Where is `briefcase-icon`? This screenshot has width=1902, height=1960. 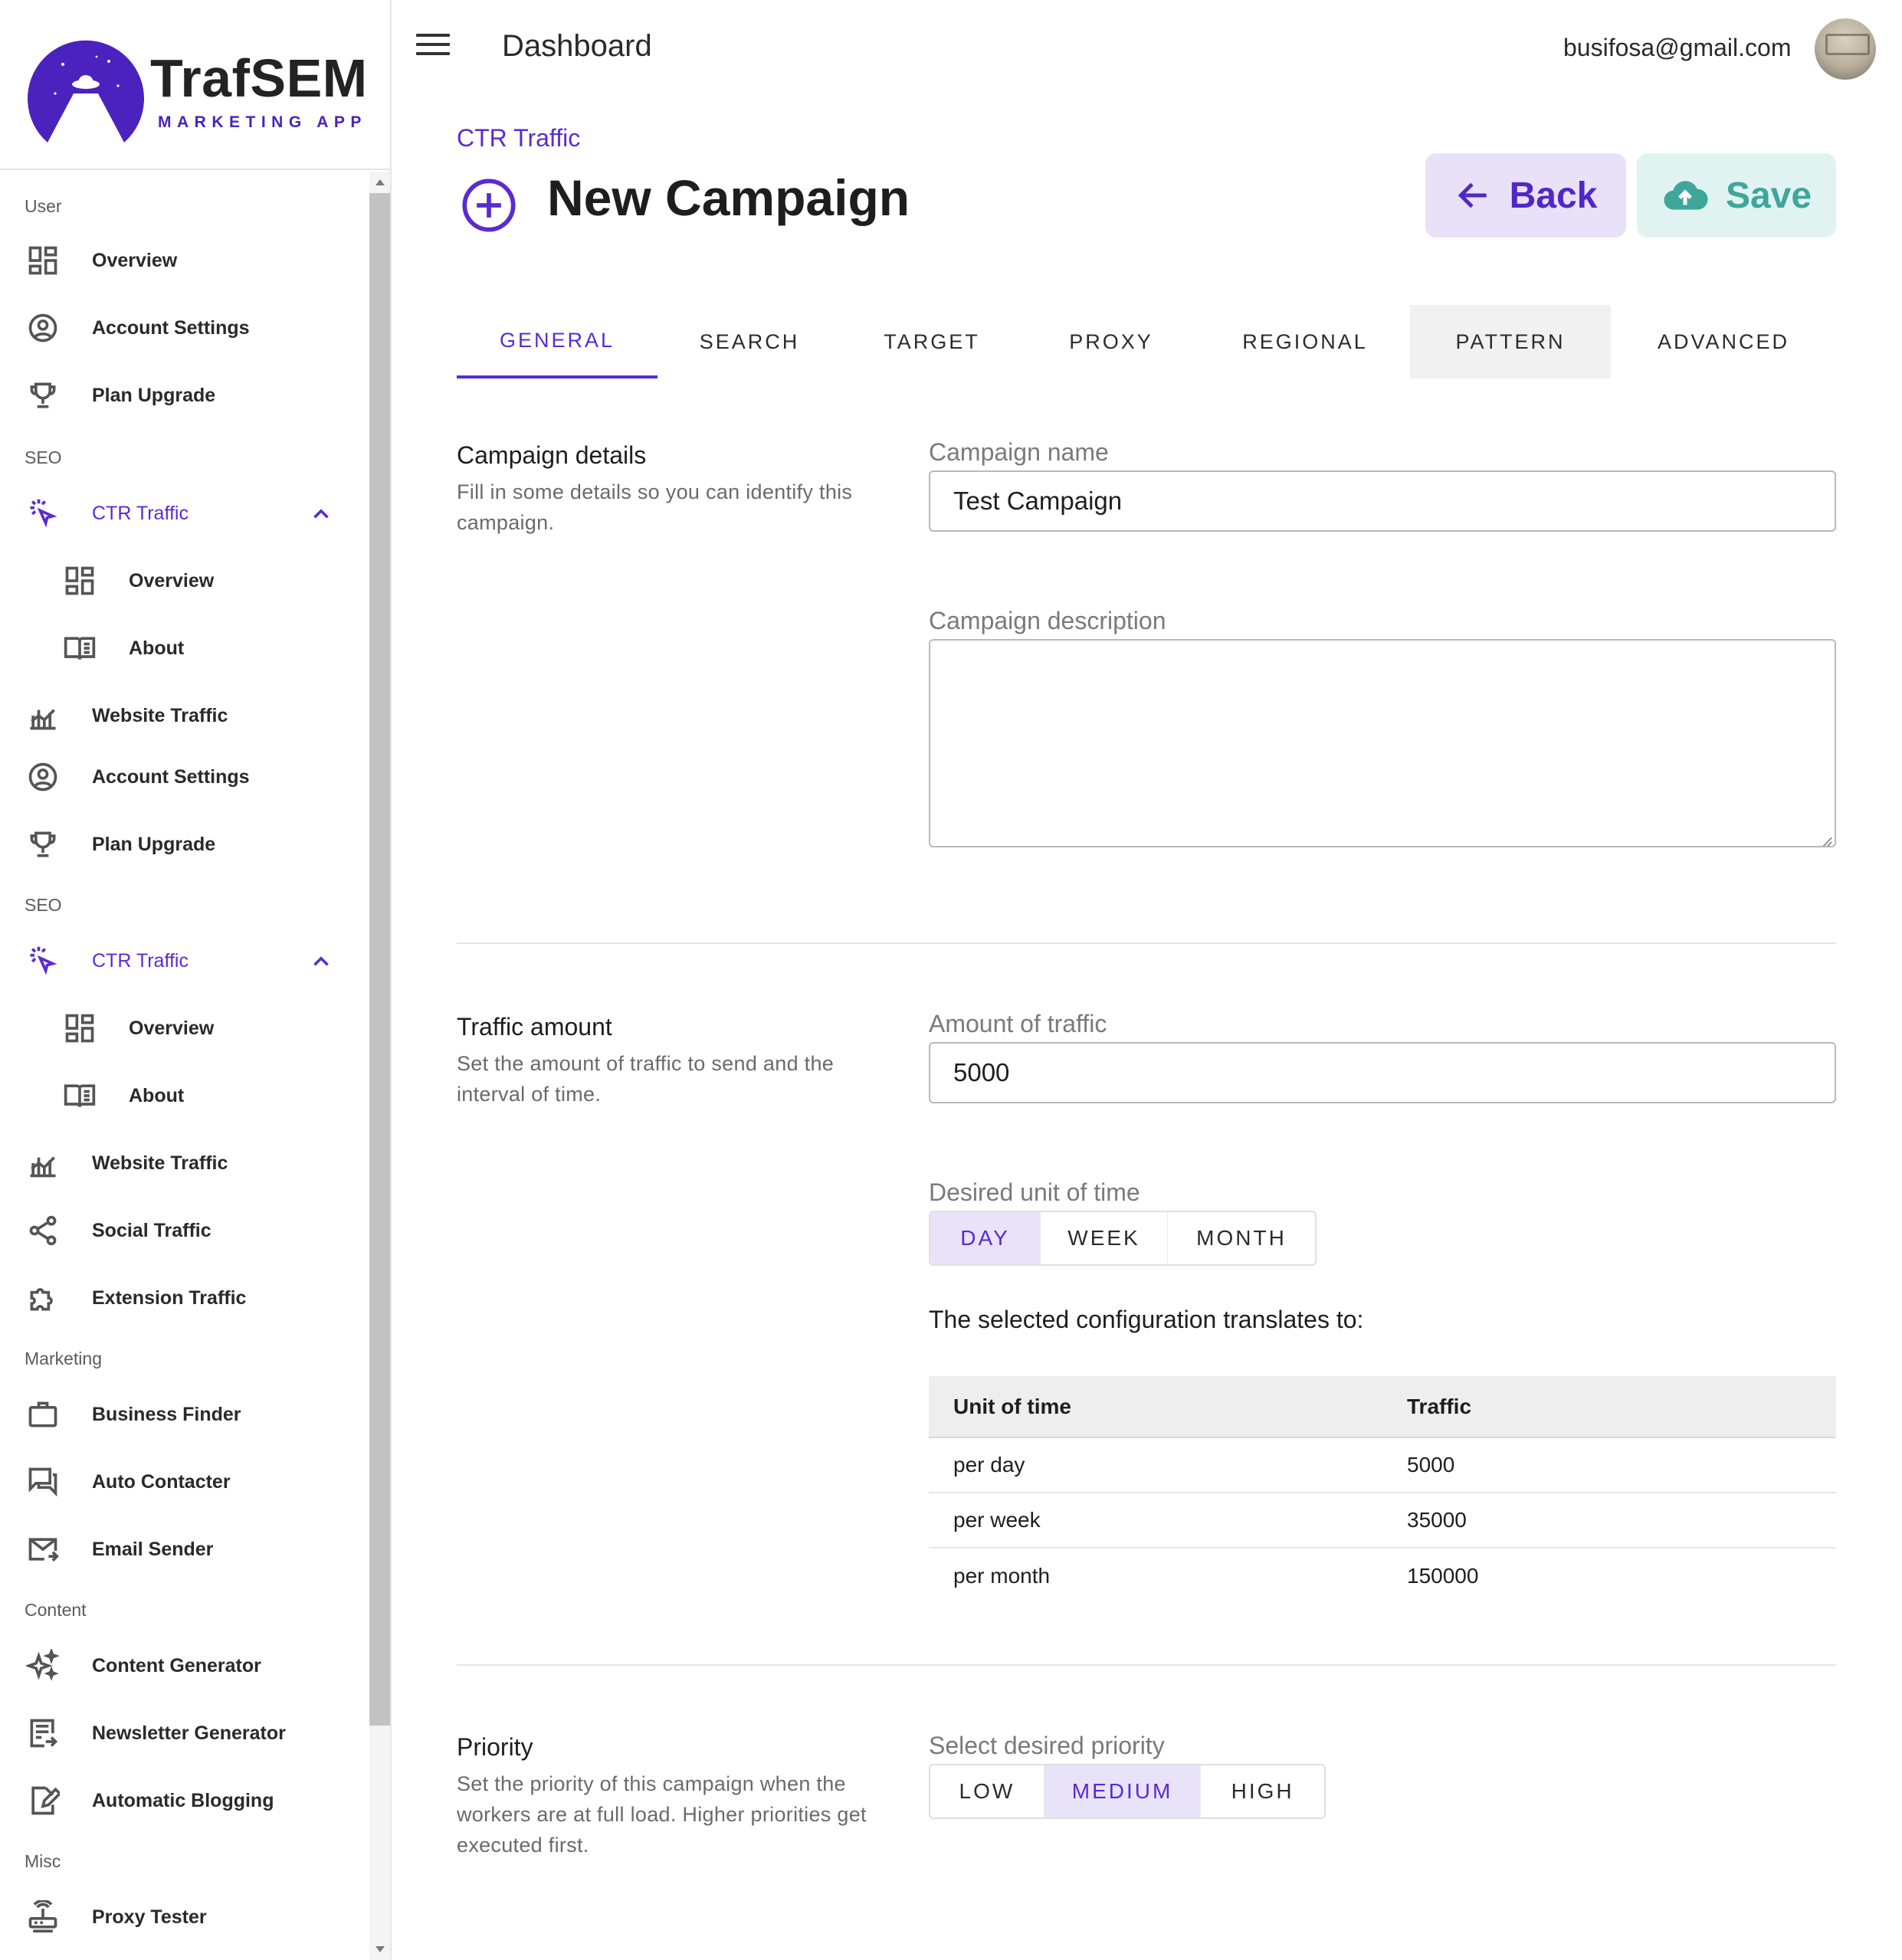 briefcase-icon is located at coordinates (43, 1414).